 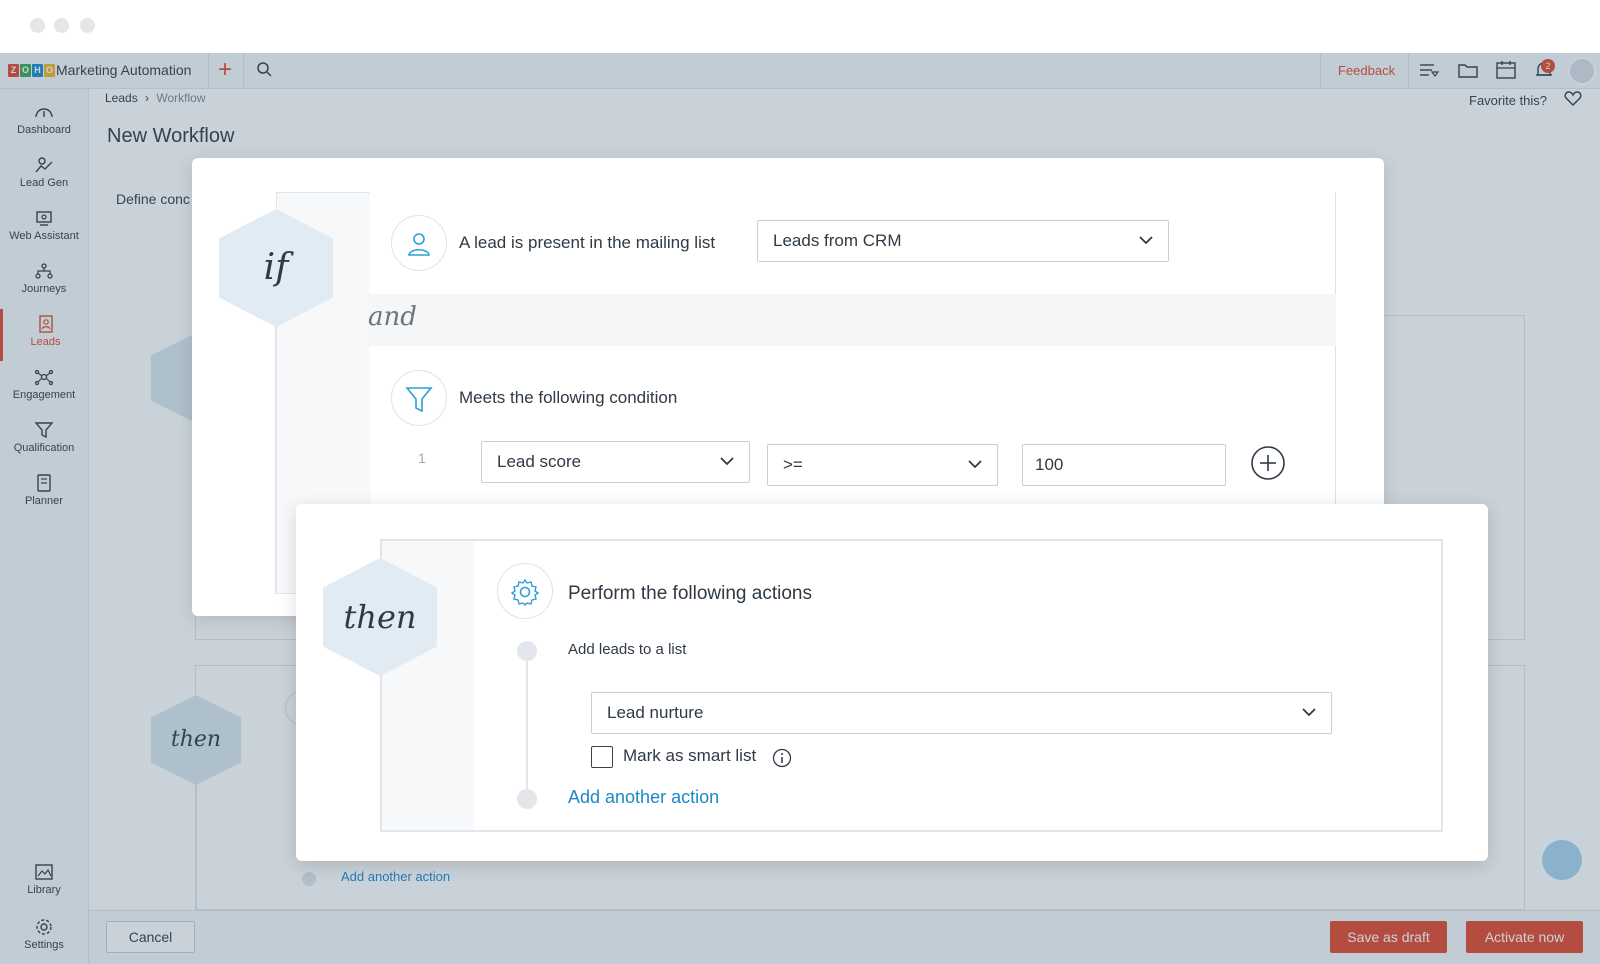 I want to click on window-titlebar, so click(x=800, y=26).